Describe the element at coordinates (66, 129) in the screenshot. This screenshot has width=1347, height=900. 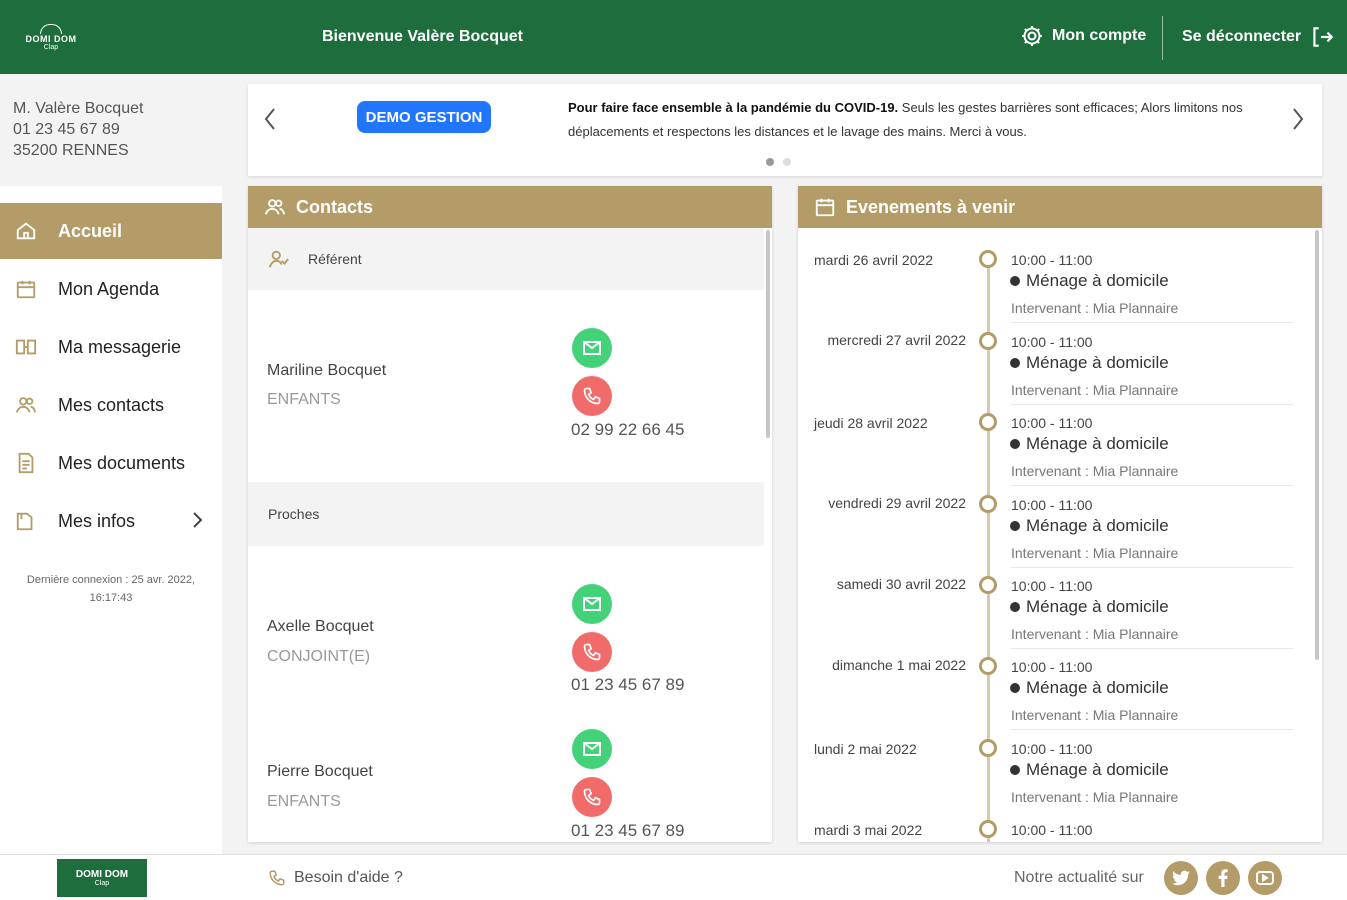
I see `user-phone: 01 23 45 67 89` at that location.